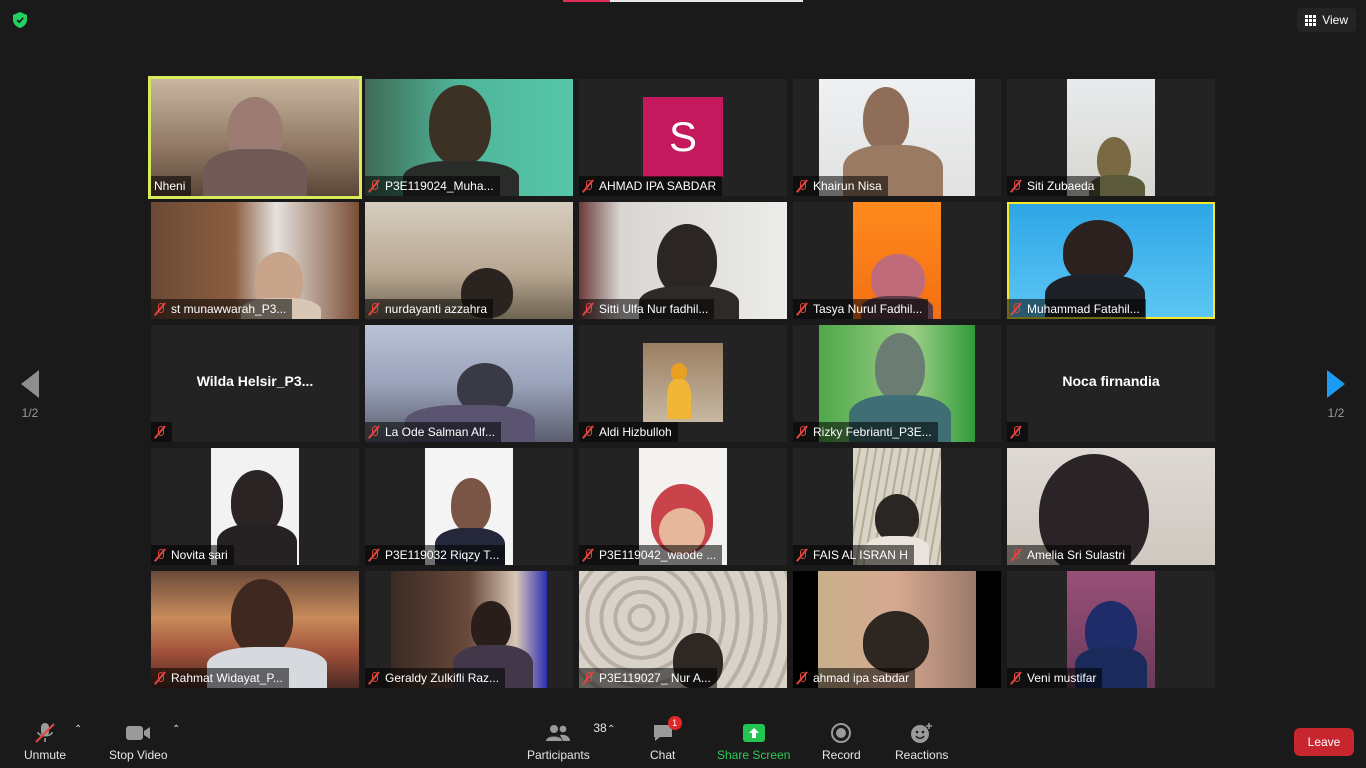 The width and height of the screenshot is (1366, 768). What do you see at coordinates (78, 729) in the screenshot?
I see `audio-options-caret-icon: ⌃` at bounding box center [78, 729].